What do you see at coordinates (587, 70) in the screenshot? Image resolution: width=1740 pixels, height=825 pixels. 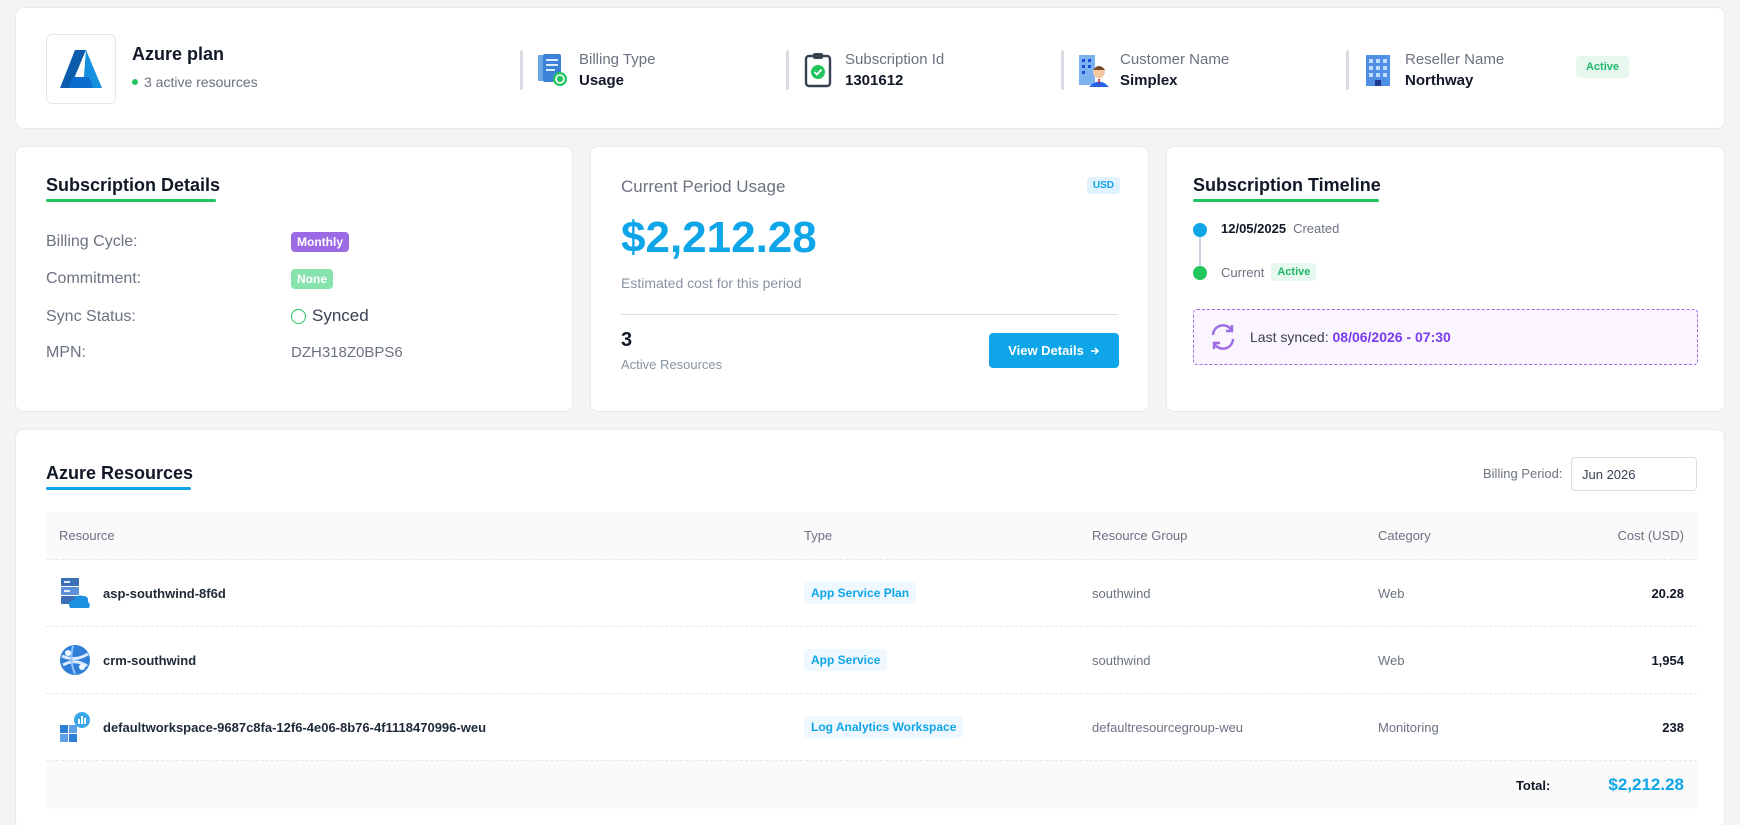 I see `billing-type-stat: Billing Type Usage` at bounding box center [587, 70].